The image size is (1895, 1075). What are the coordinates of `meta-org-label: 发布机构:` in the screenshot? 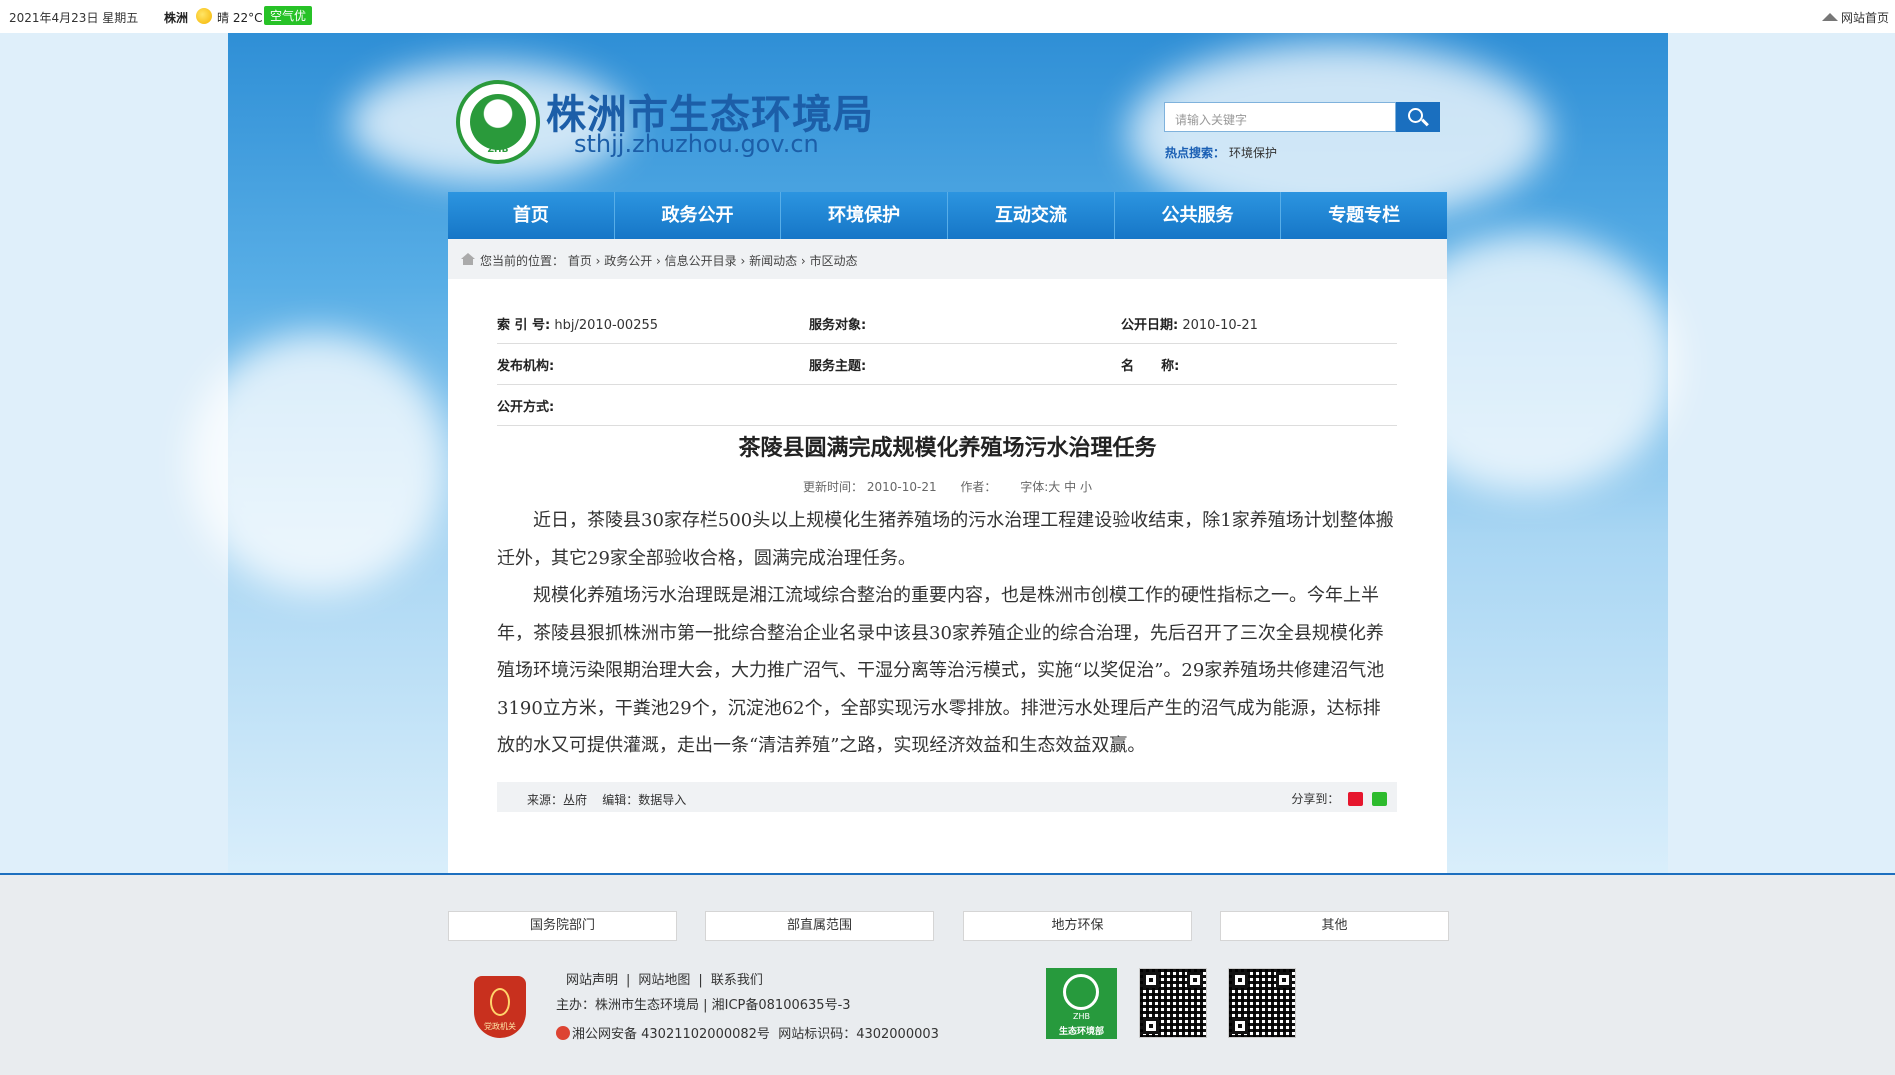 It's located at (526, 366).